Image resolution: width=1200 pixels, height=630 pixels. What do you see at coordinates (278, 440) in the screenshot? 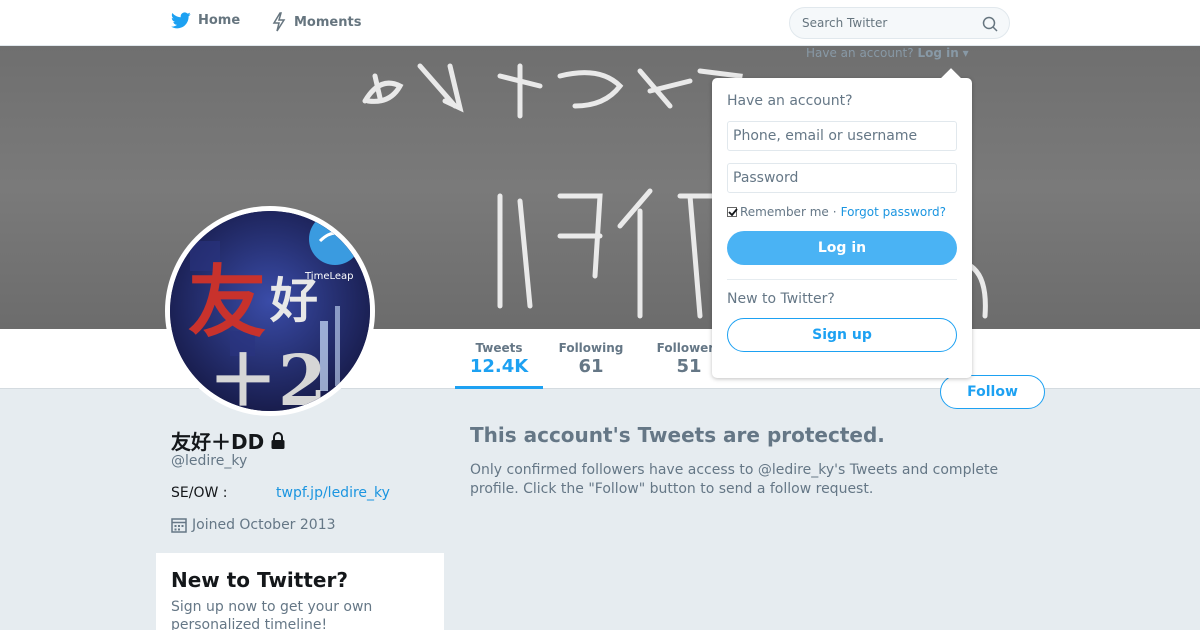
I see `lock-icon` at bounding box center [278, 440].